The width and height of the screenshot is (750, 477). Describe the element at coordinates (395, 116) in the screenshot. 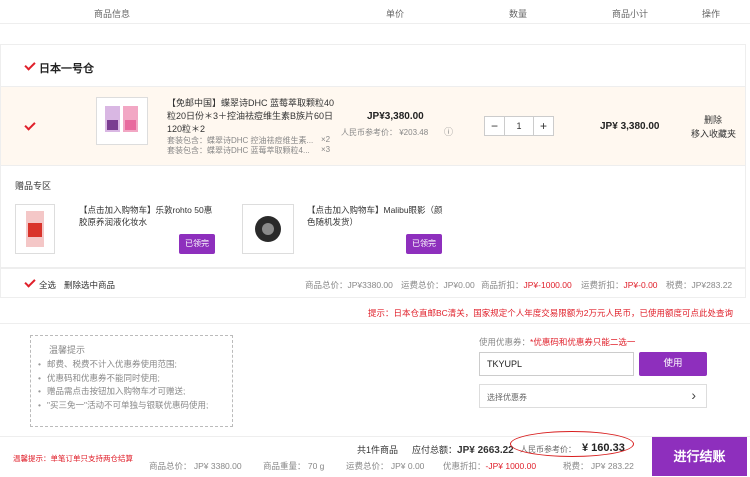

I see `unit-price: JP¥3,380.00` at that location.